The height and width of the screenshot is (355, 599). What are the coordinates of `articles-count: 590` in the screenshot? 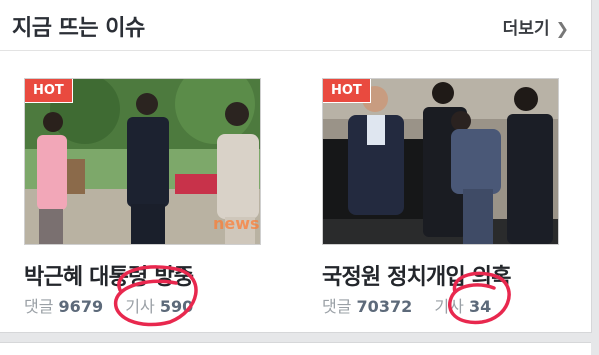 It's located at (176, 306).